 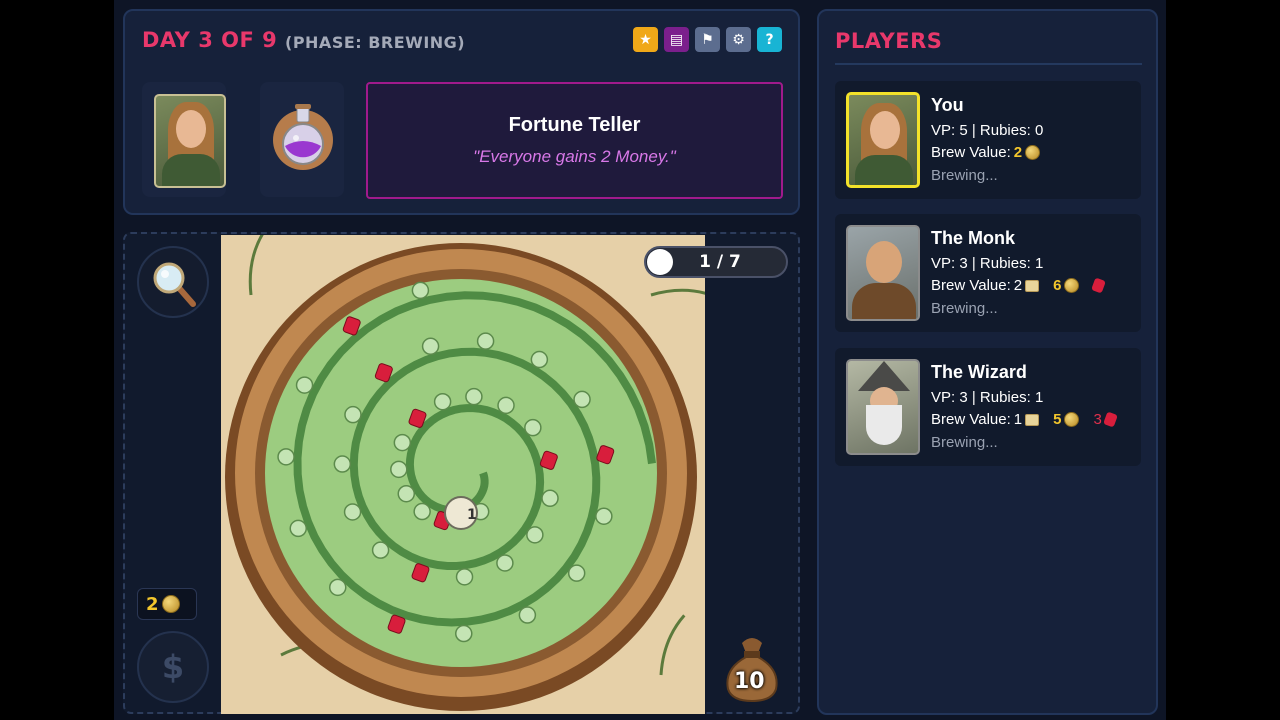 I want to click on toolbar-icons: ★ ▤ ⚑ ⚙ ?, so click(x=707, y=39).